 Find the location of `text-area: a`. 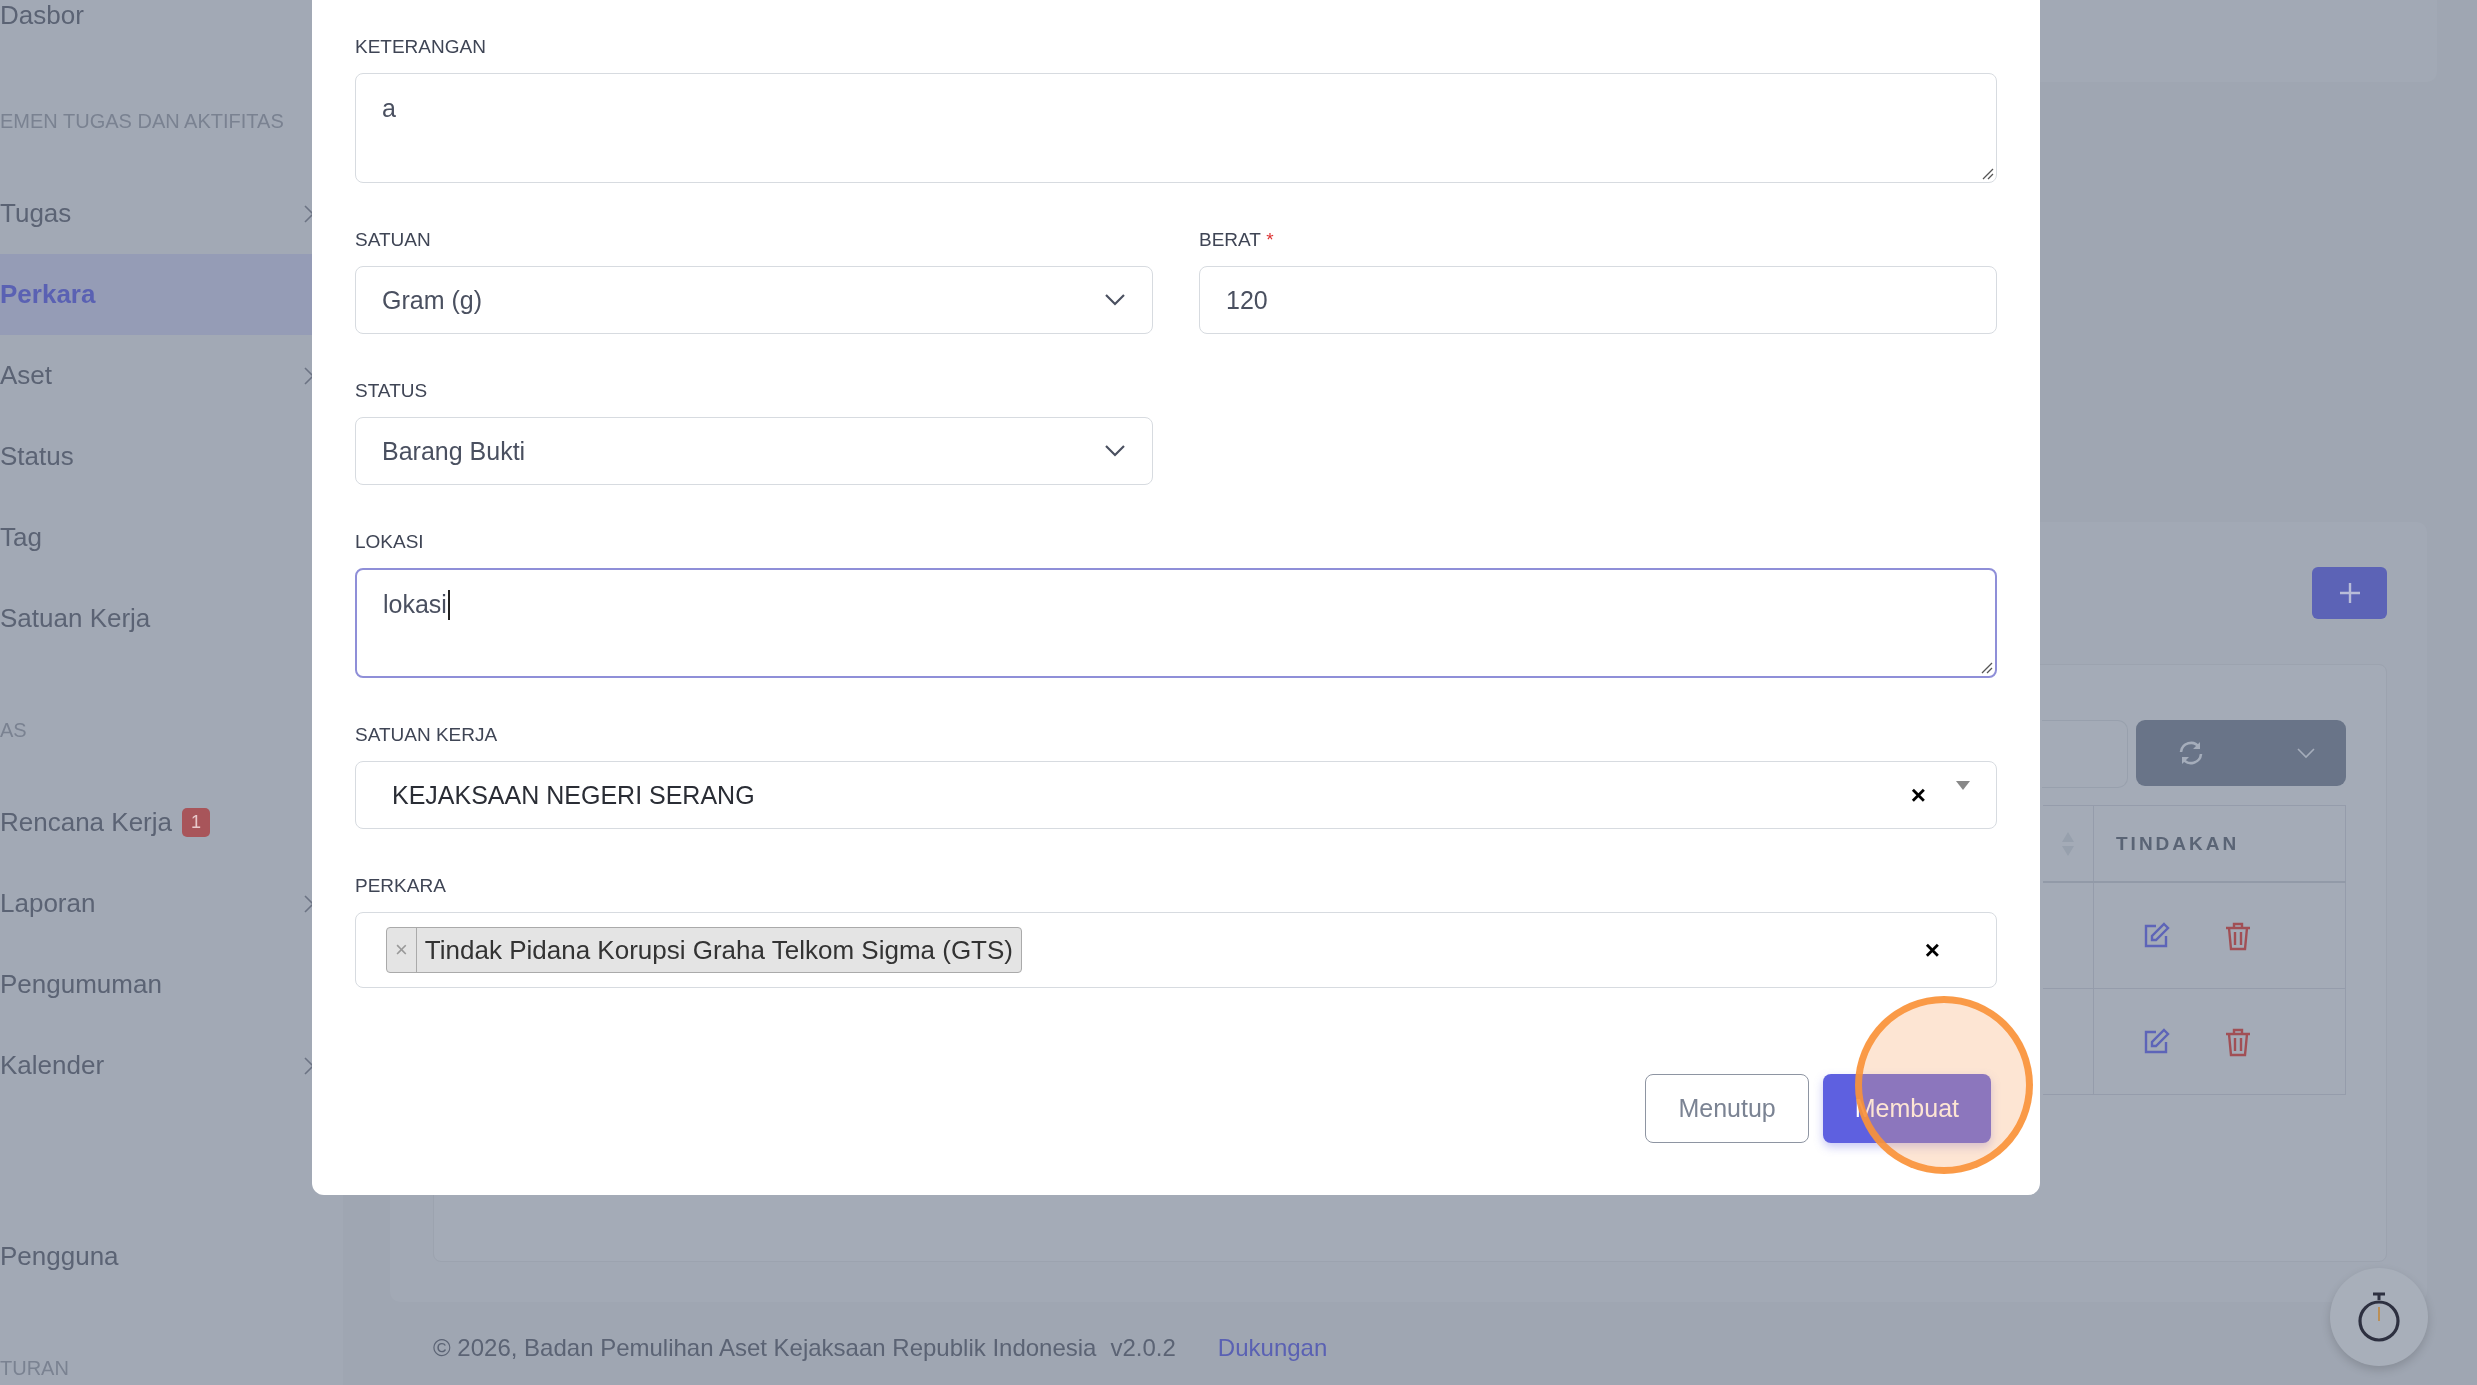

text-area: a is located at coordinates (1176, 128).